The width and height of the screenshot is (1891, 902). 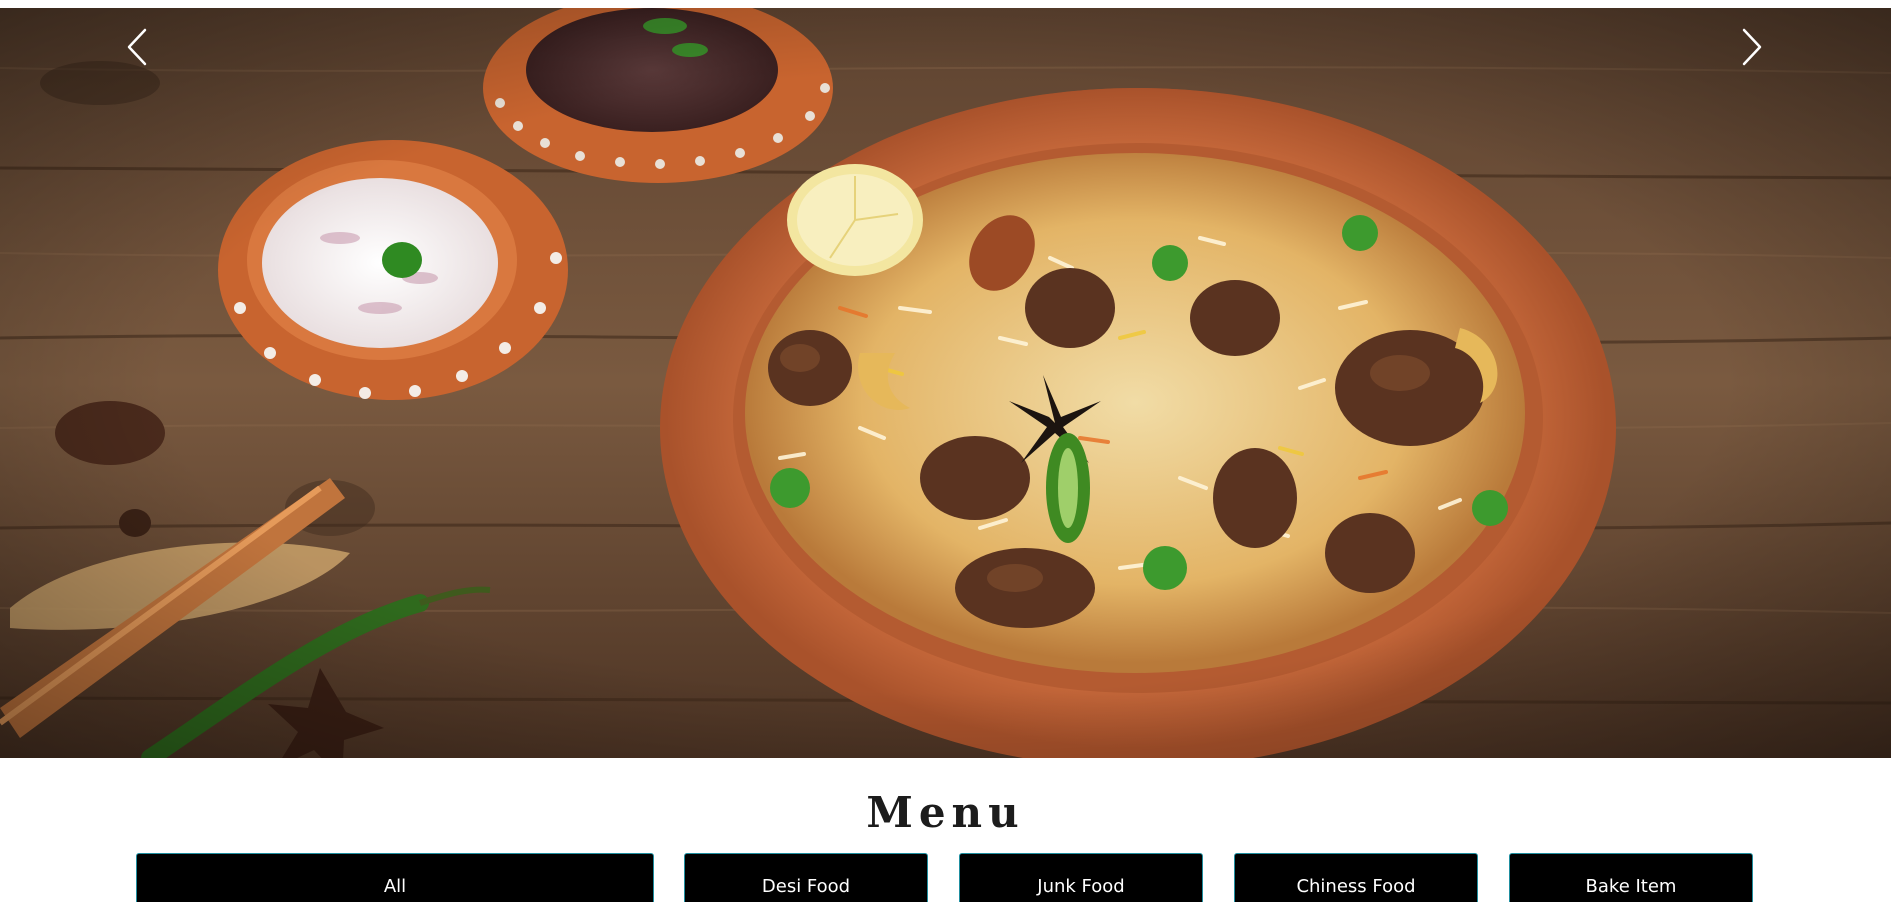 I want to click on menu-tab-bake-item: Bake Item, so click(x=1631, y=877).